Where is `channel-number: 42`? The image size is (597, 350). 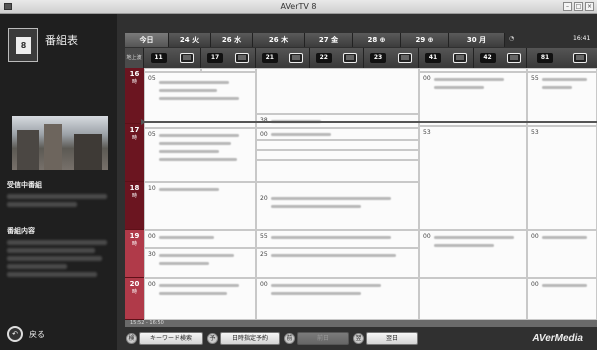 channel-number: 42 is located at coordinates (487, 58).